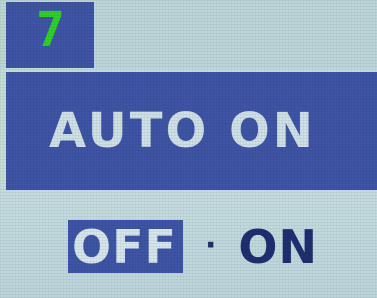 This screenshot has width=377, height=298. I want to click on option-on: ON, so click(279, 246).